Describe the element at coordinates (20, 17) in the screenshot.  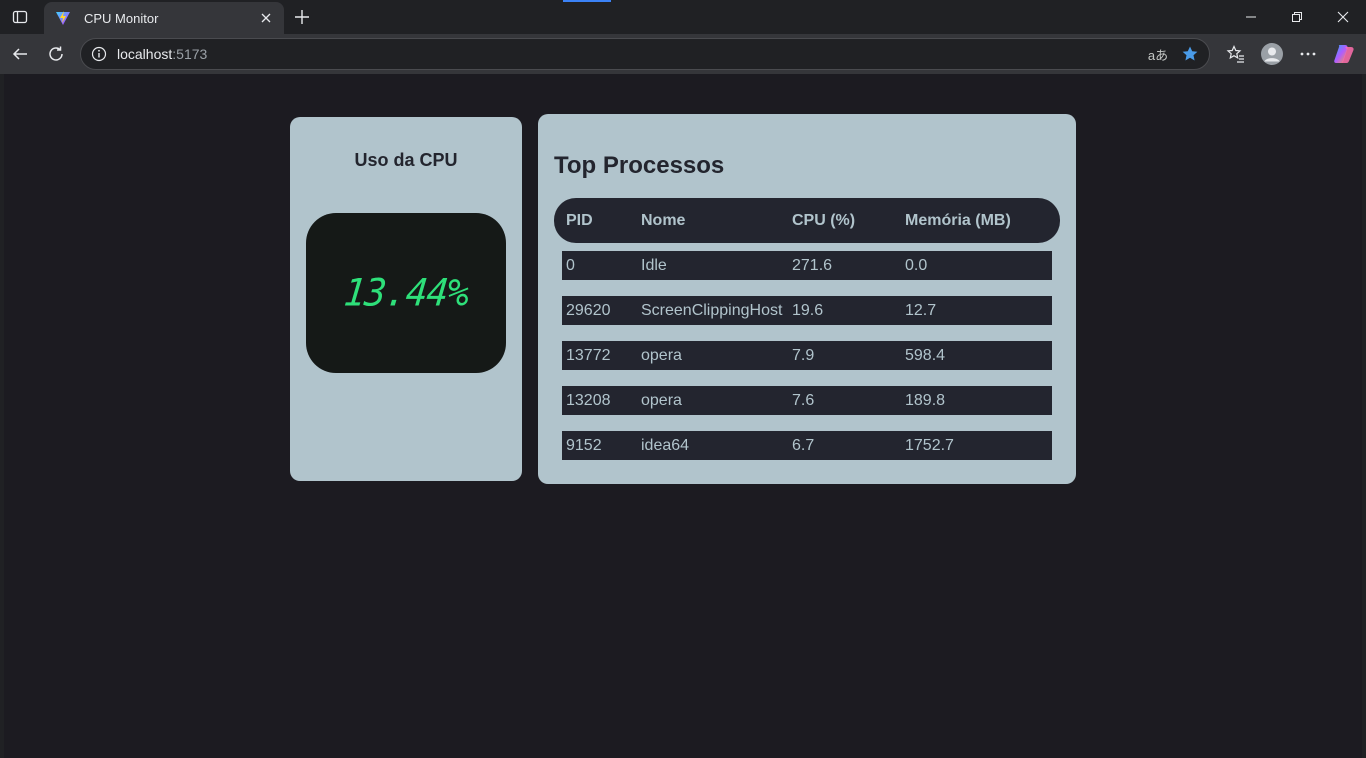
I see `tab-actions-icon` at that location.